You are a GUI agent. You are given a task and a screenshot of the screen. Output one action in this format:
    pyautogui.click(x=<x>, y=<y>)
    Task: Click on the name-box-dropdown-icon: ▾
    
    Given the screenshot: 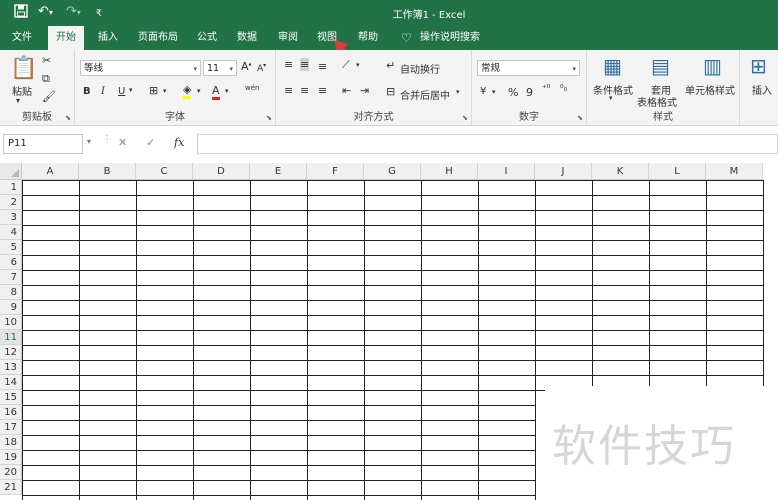 What is the action you would take?
    pyautogui.click(x=89, y=141)
    